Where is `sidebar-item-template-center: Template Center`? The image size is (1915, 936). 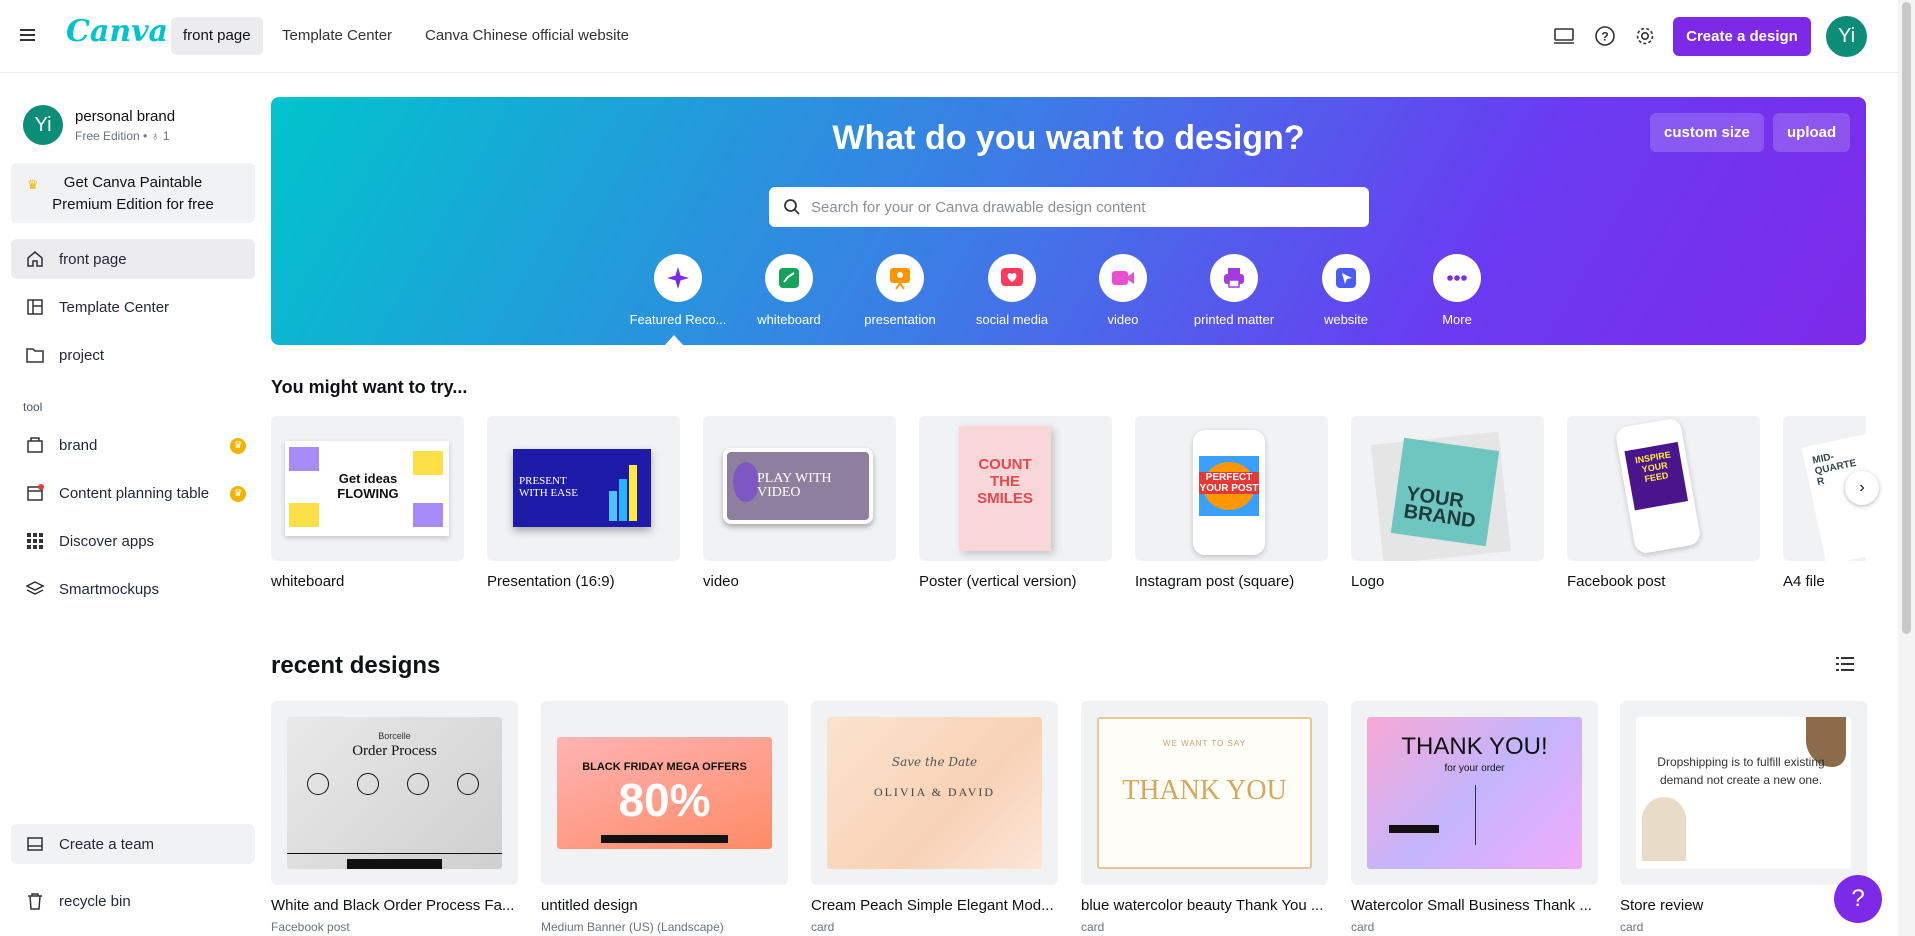
sidebar-item-template-center: Template Center is located at coordinates (133, 307).